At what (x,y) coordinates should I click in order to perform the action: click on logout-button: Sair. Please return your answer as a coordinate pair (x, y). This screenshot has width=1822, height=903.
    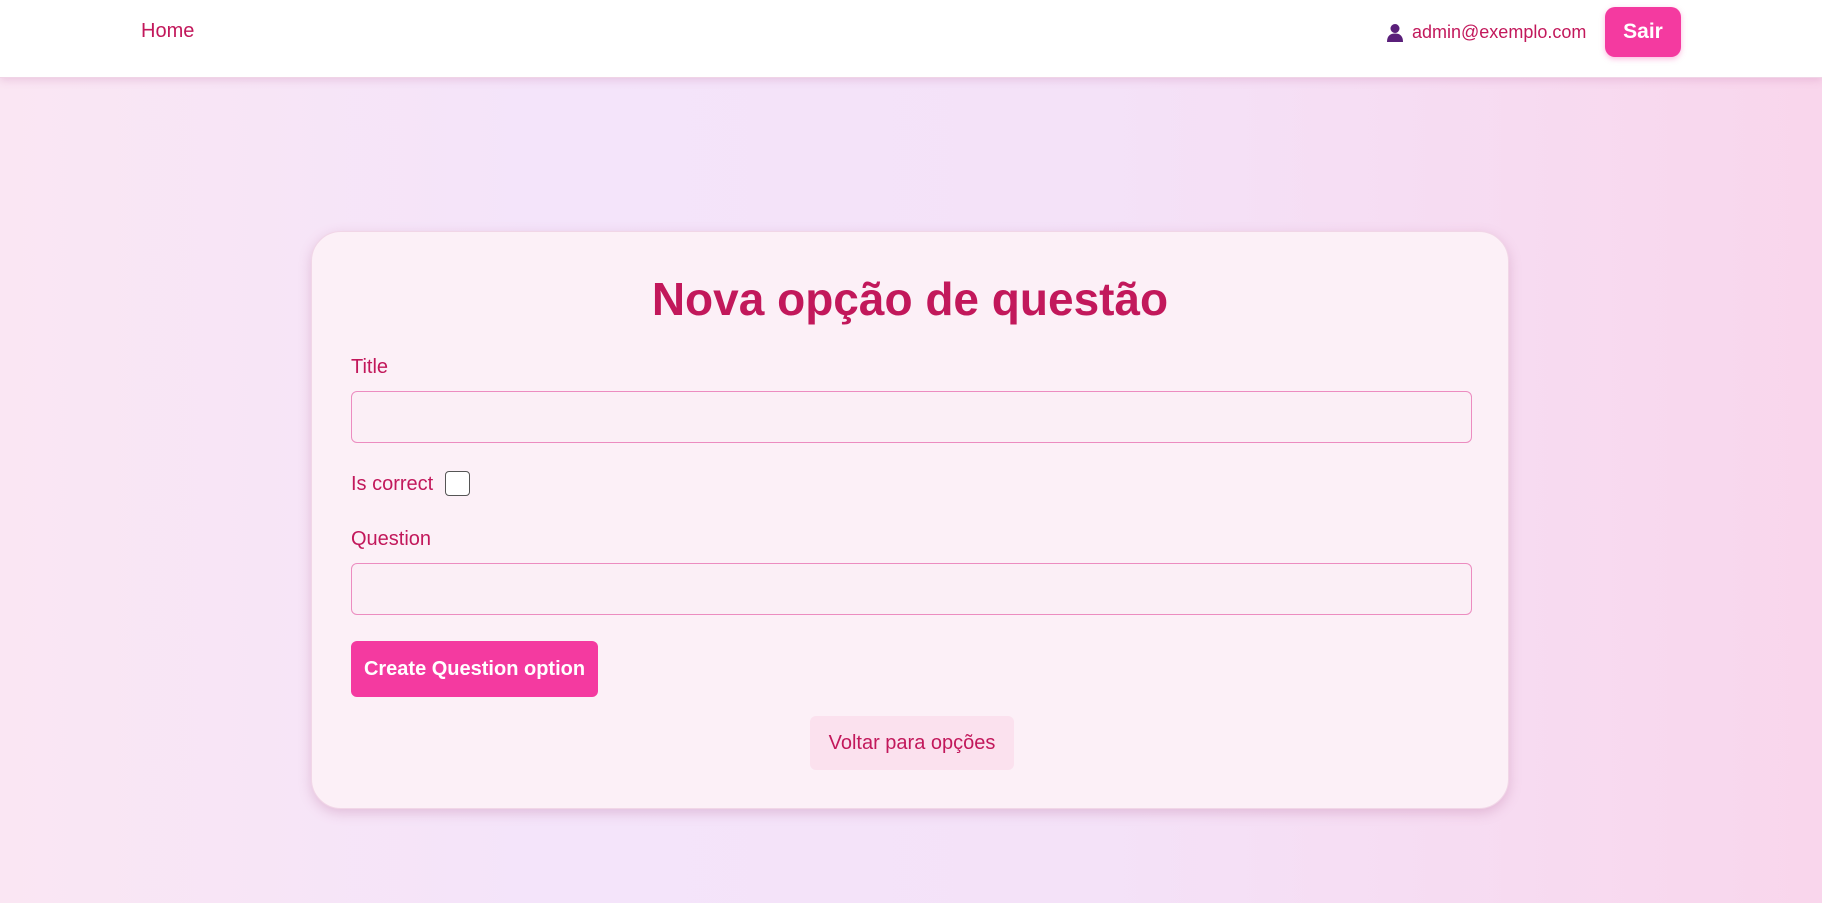
    Looking at the image, I should click on (1643, 32).